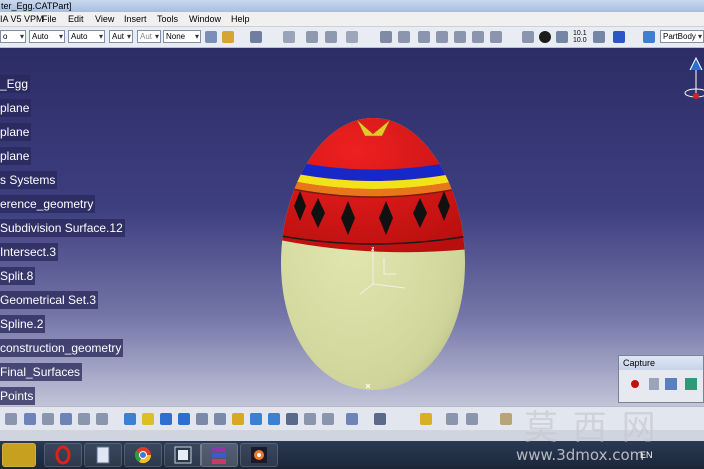 The height and width of the screenshot is (469, 704). What do you see at coordinates (496, 37) in the screenshot?
I see `split-icon` at bounding box center [496, 37].